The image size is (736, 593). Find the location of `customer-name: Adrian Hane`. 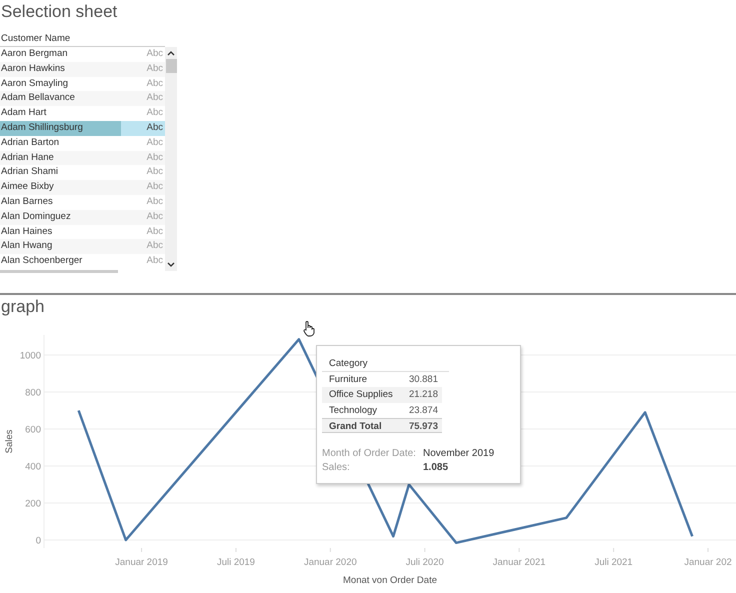

customer-name: Adrian Hane is located at coordinates (27, 157).